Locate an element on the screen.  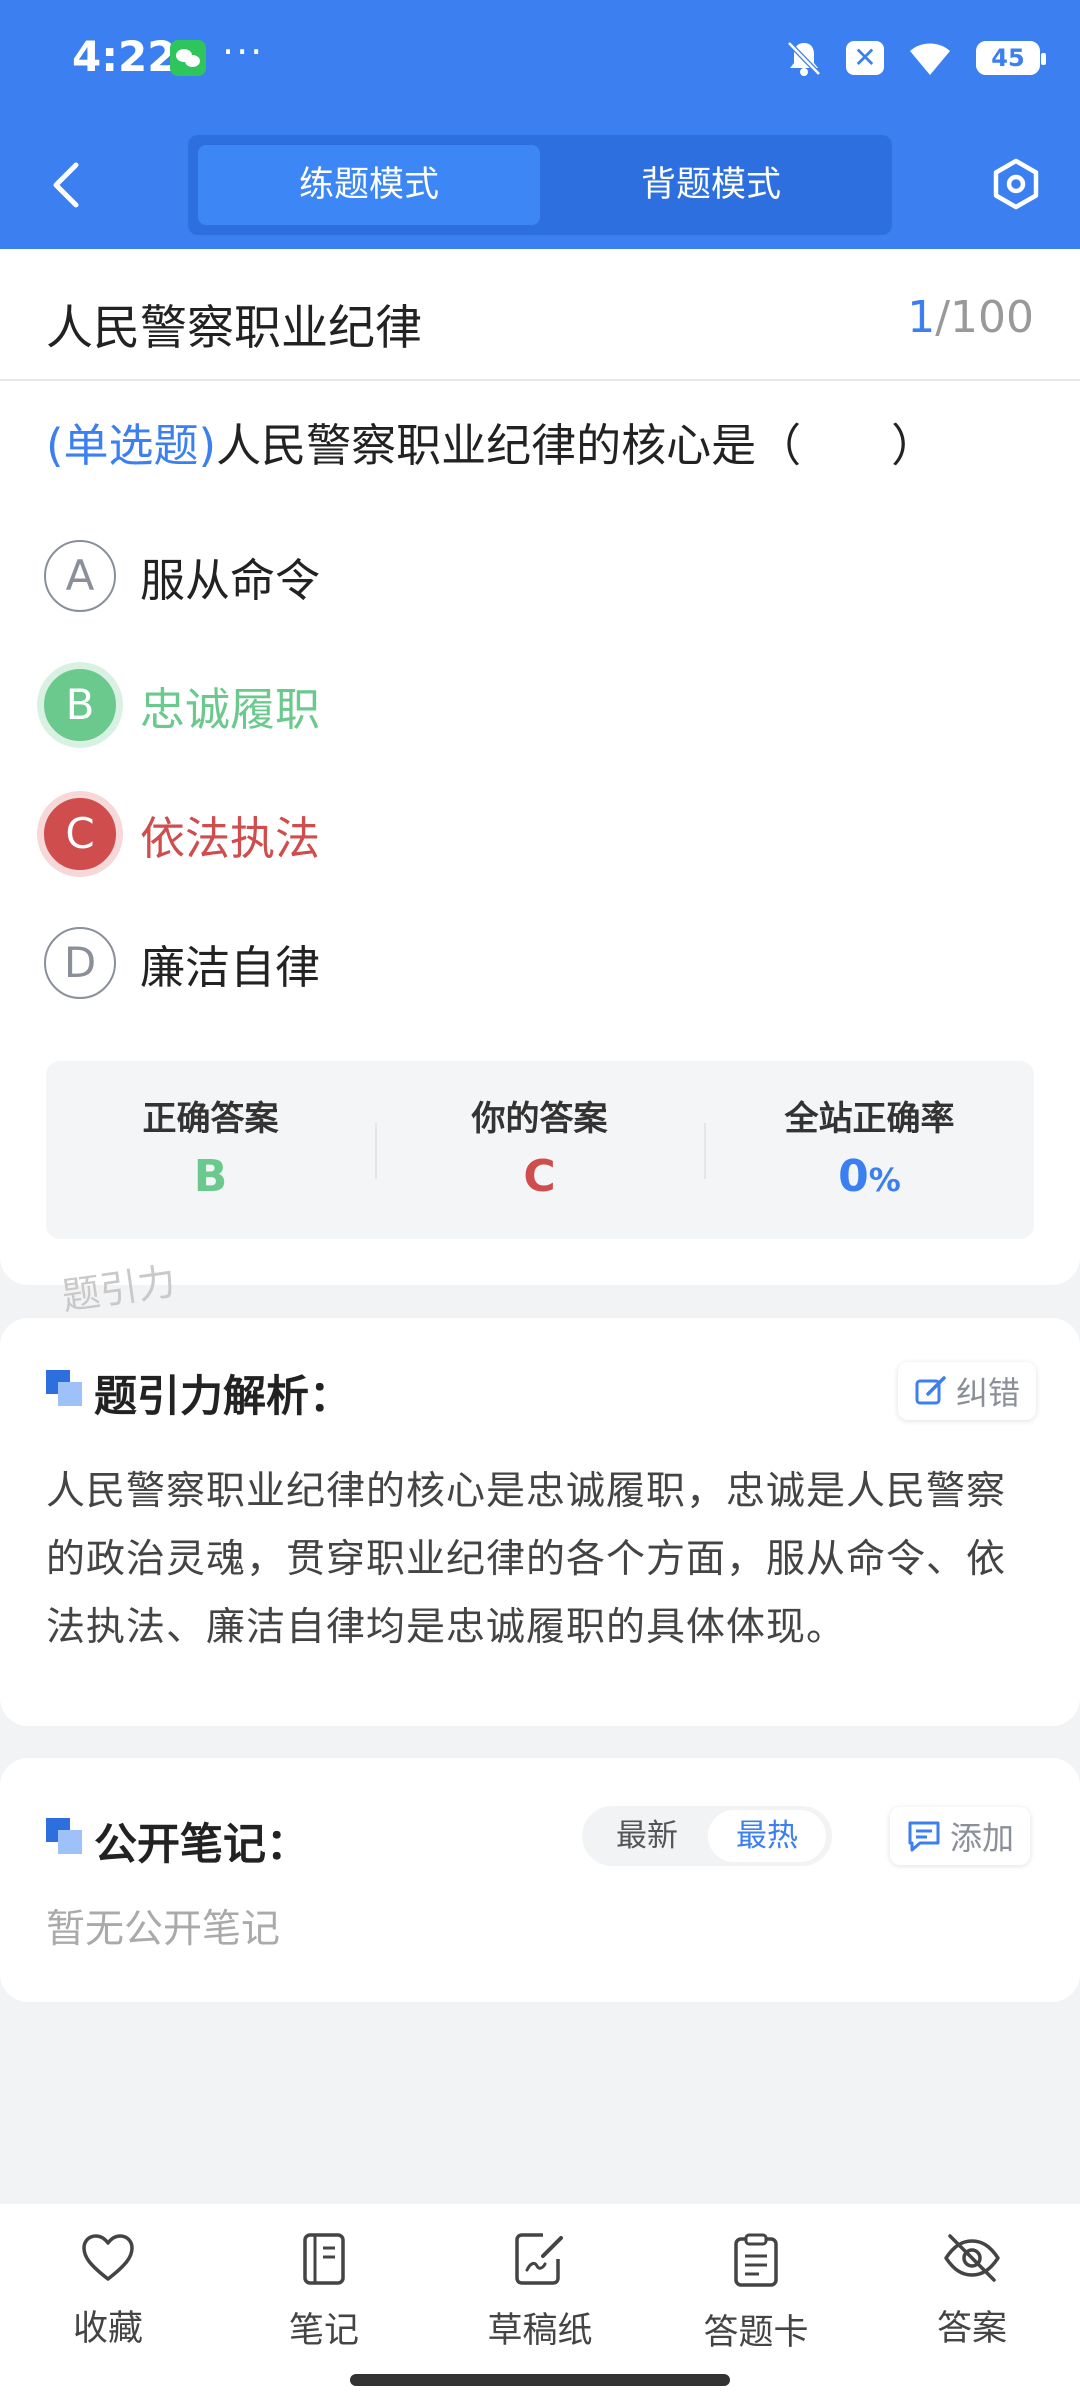
add-note-button: 添加 is located at coordinates (960, 1836).